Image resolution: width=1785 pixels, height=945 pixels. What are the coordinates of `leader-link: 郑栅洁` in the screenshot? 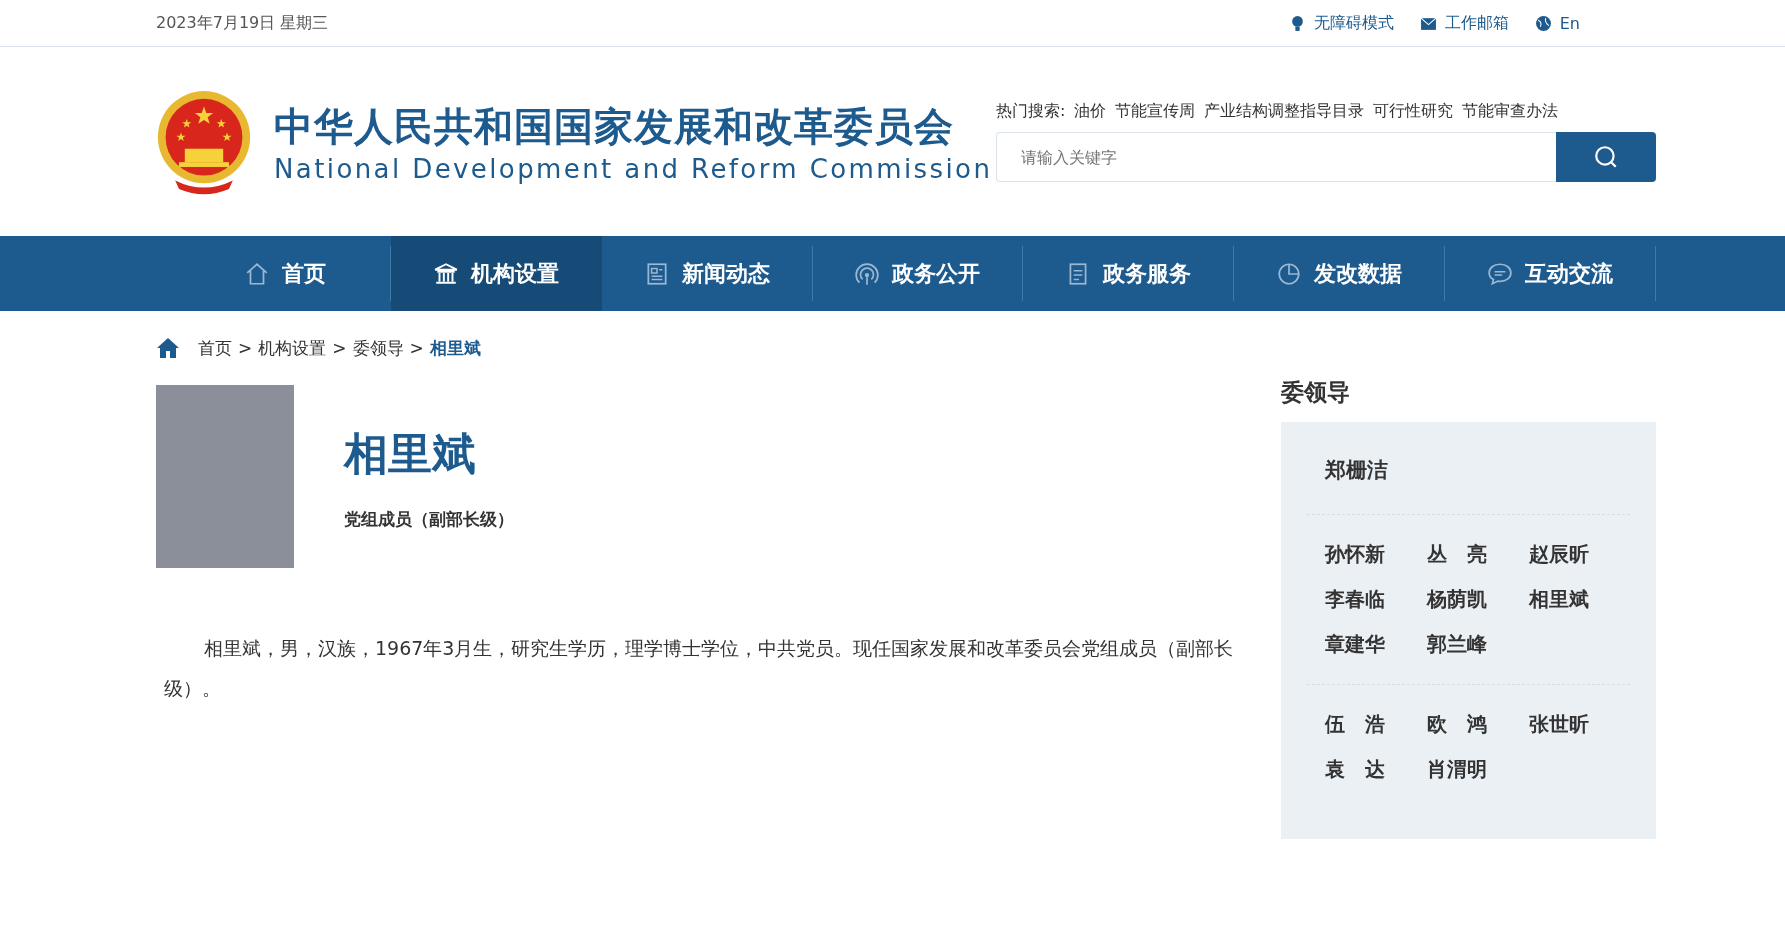 It's located at (1376, 470).